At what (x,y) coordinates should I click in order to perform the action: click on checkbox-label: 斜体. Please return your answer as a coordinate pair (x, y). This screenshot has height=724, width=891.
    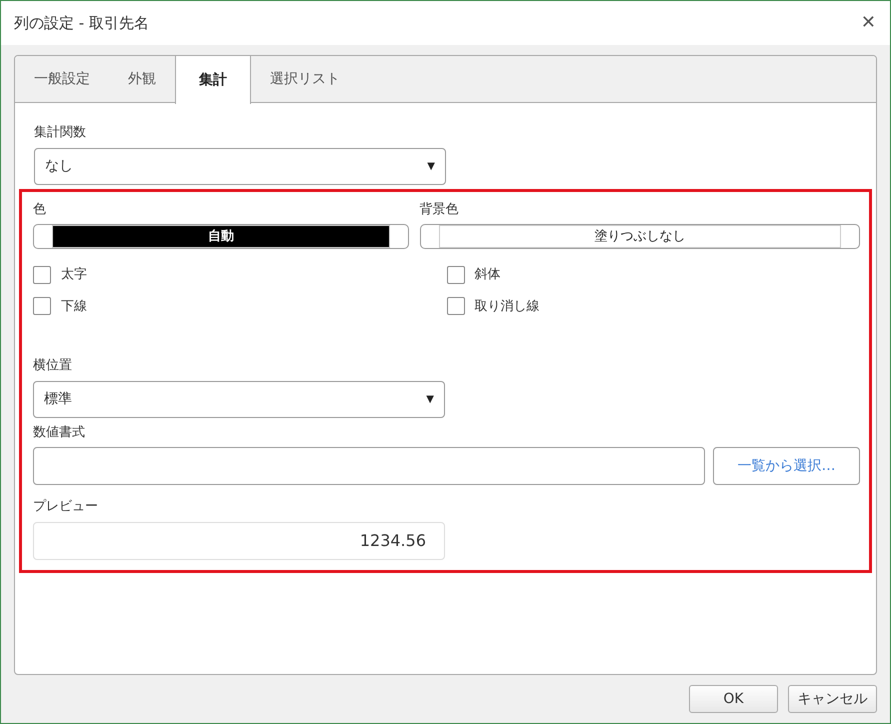
    Looking at the image, I should click on (487, 275).